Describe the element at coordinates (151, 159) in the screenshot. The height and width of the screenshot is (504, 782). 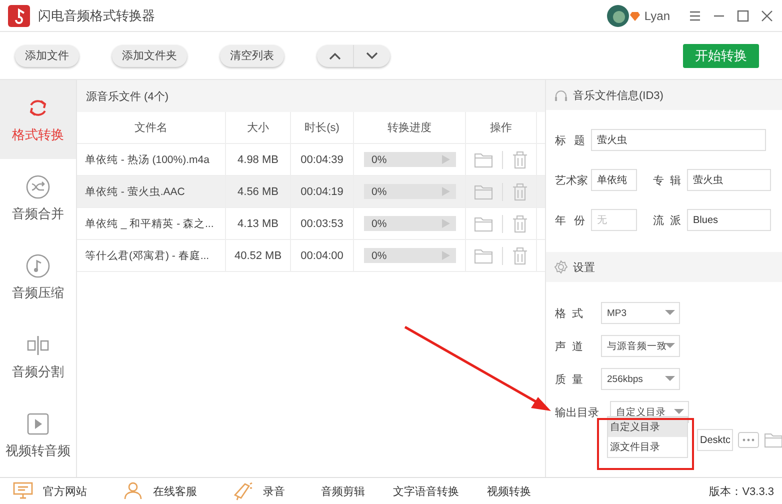
I see `file-name: 单依纯 - 热汤 (100%).m4a` at that location.